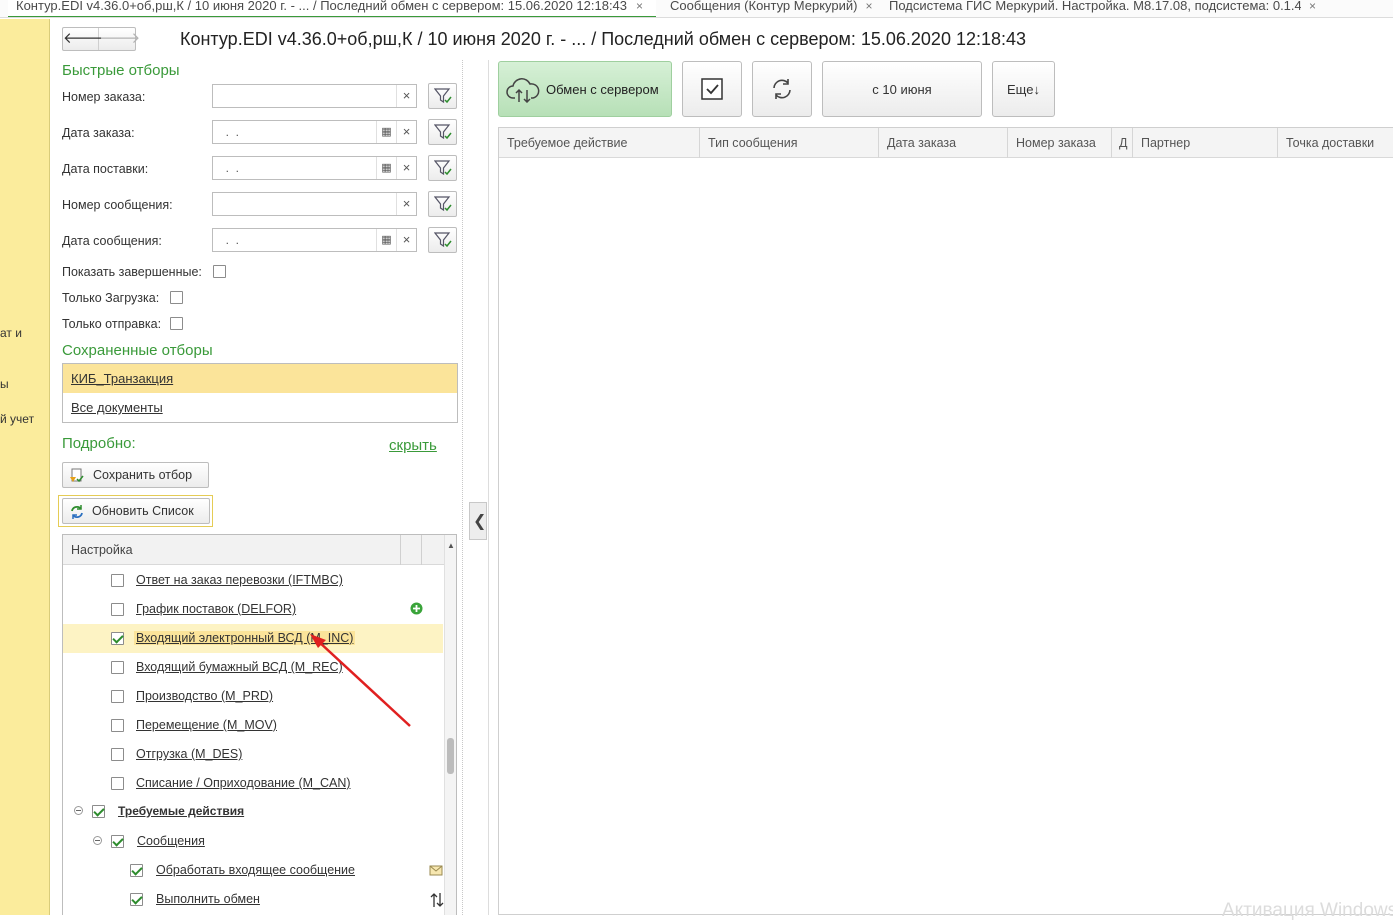 Image resolution: width=1393 pixels, height=922 pixels. I want to click on tree-row-process-incoming: Обработать входящее сообщение, so click(253, 870).